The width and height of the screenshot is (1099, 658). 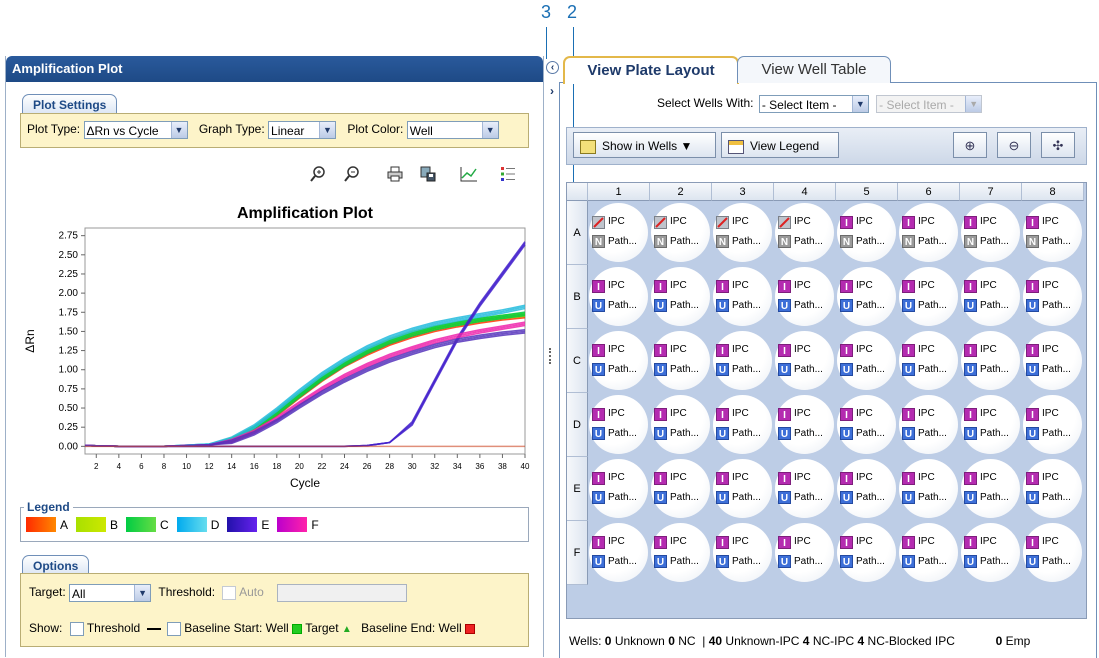 What do you see at coordinates (651, 70) in the screenshot?
I see `tab-view-plate-layout: View Plate Layout` at bounding box center [651, 70].